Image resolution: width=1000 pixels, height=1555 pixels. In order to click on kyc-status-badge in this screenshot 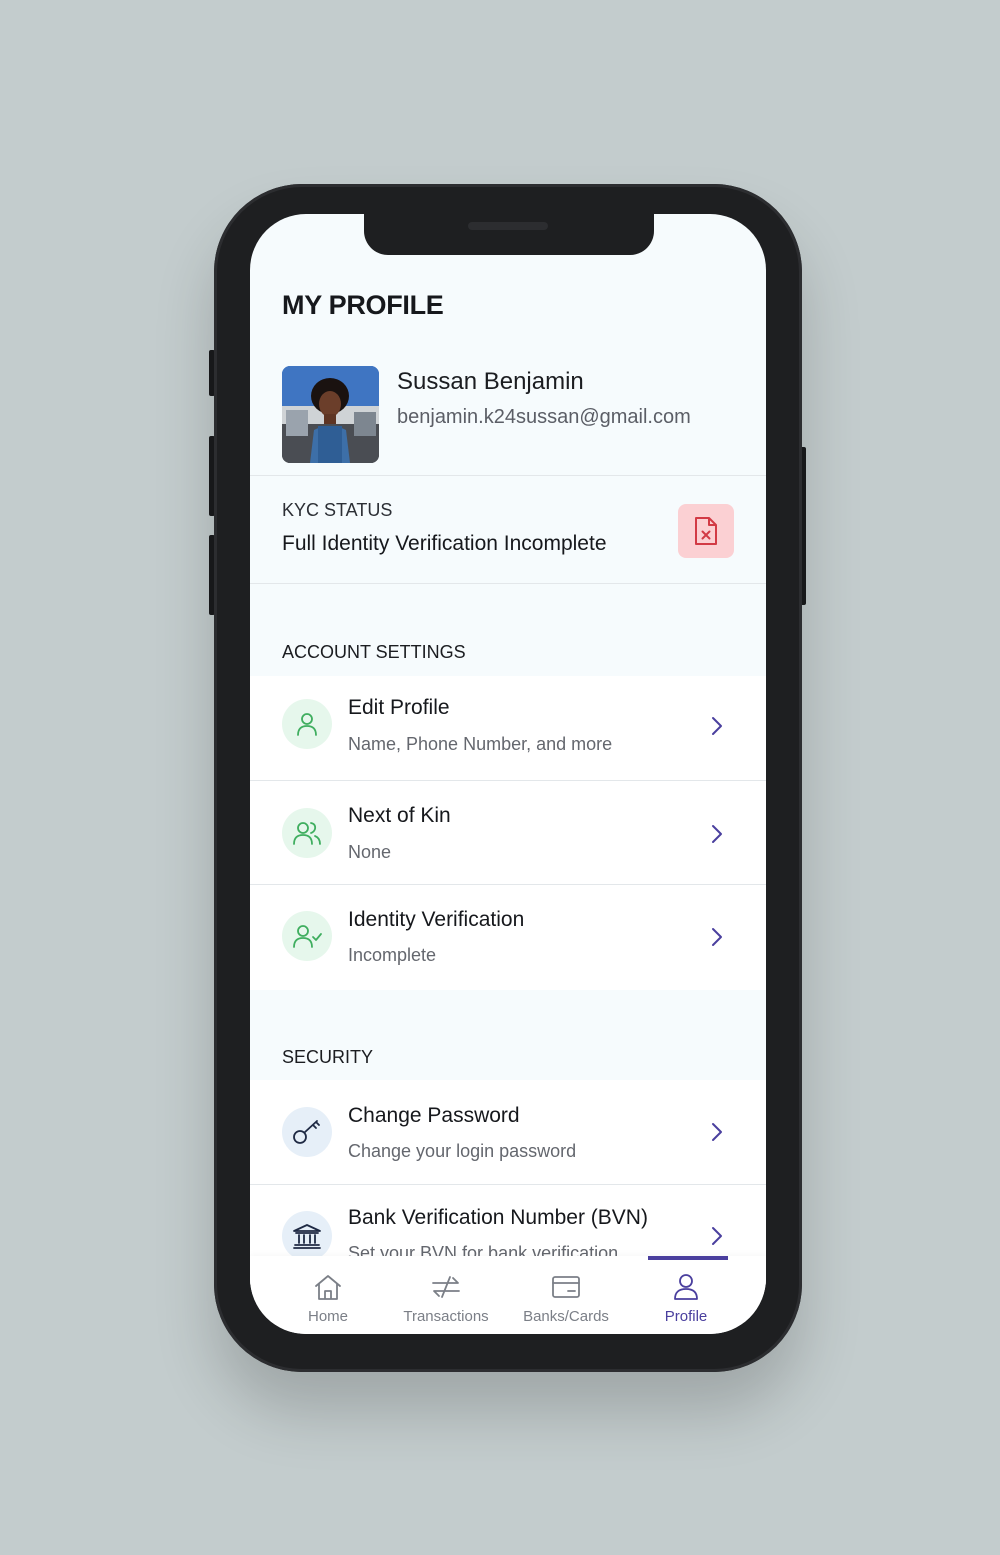, I will do `click(706, 531)`.